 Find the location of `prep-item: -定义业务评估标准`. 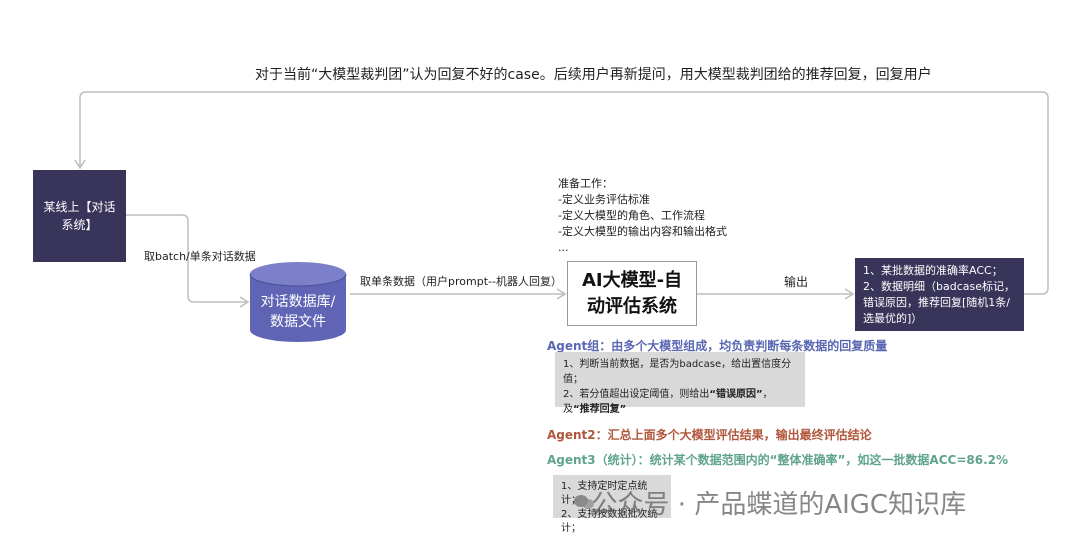

prep-item: -定义业务评估标准 is located at coordinates (604, 199).